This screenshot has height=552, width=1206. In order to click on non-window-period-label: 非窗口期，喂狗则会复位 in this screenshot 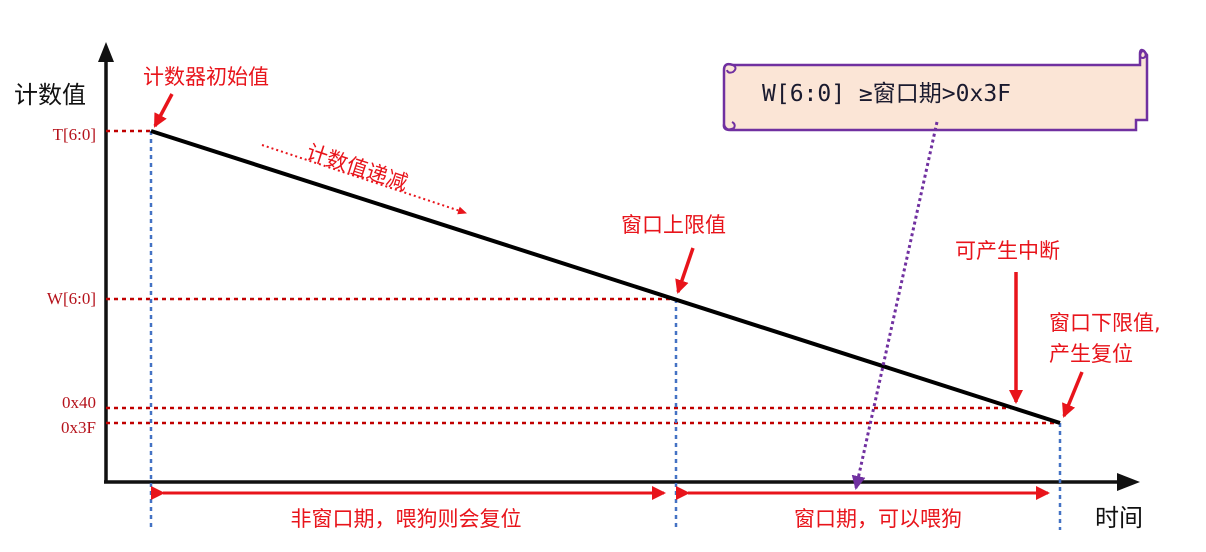, I will do `click(406, 519)`.